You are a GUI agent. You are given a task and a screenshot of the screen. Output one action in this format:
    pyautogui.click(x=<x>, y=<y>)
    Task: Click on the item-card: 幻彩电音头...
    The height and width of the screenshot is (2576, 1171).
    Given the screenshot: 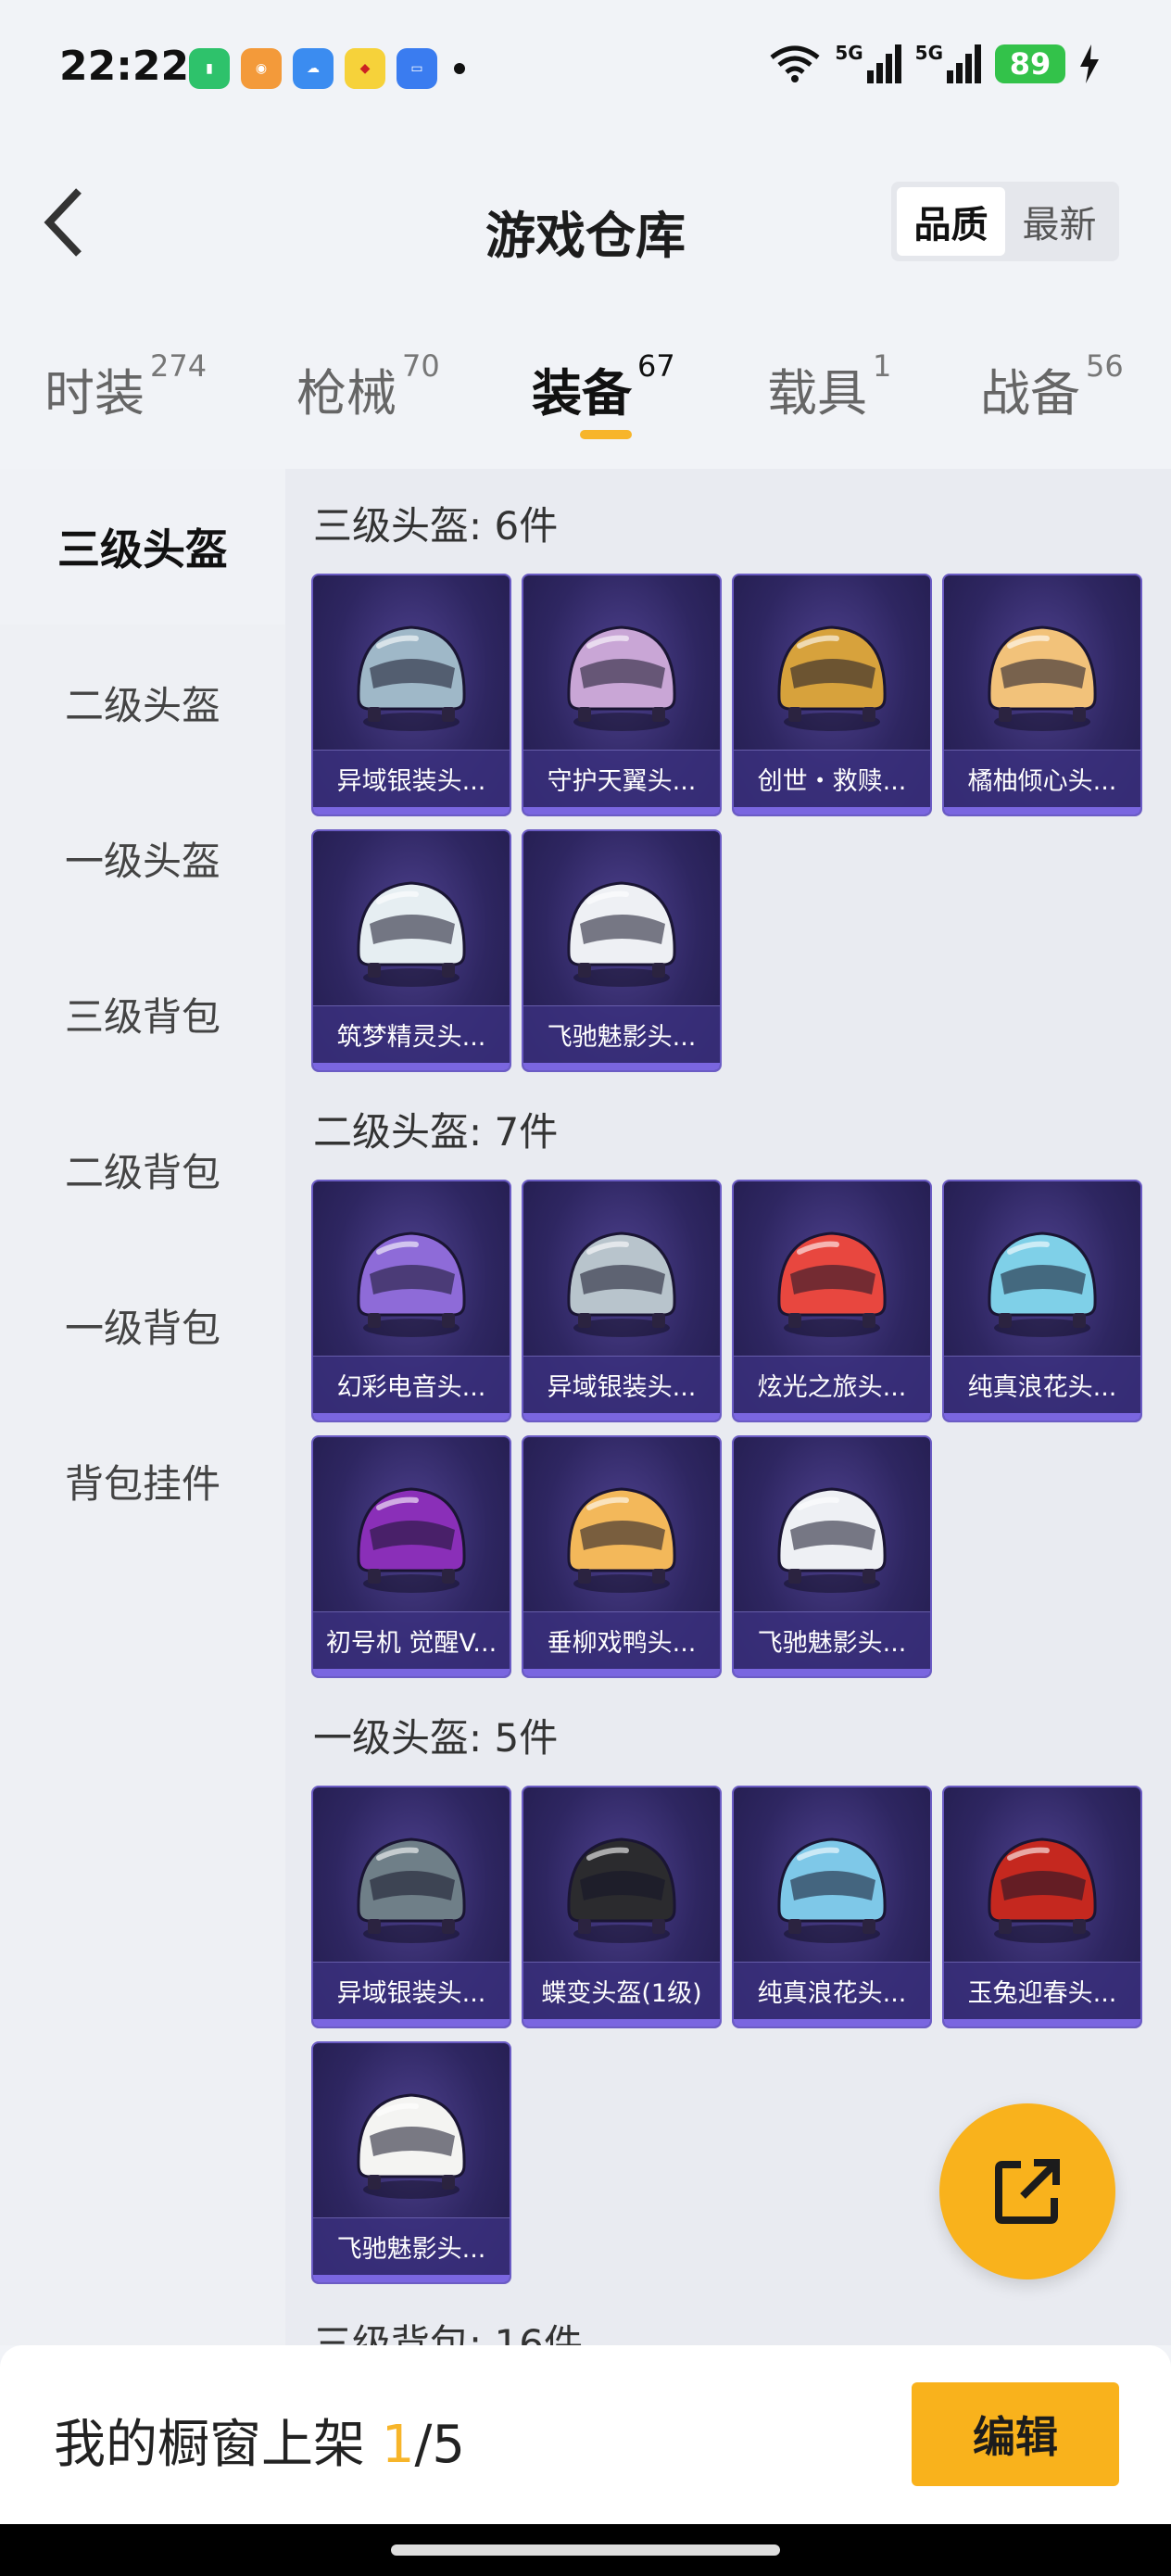 What is the action you would take?
    pyautogui.click(x=411, y=1301)
    